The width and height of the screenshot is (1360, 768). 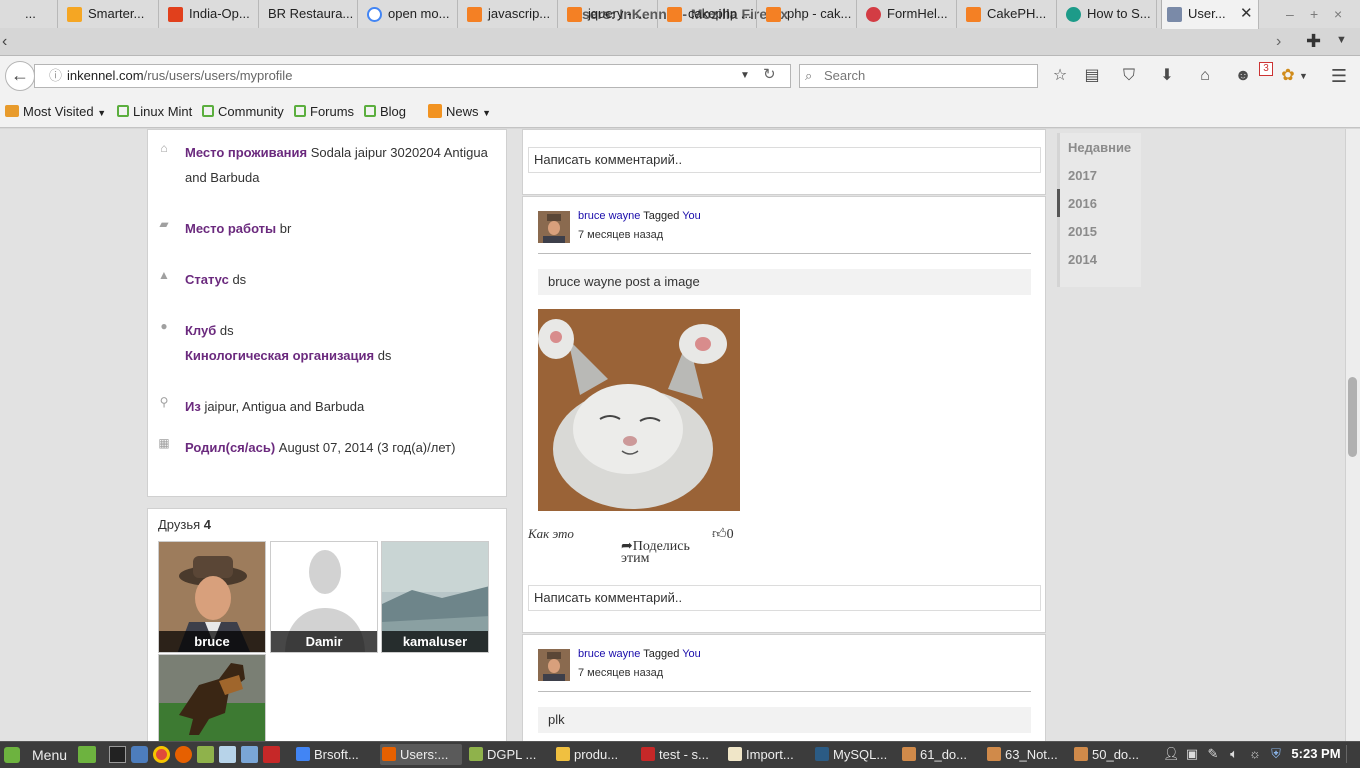 I want to click on mint-icon, so click(x=208, y=111).